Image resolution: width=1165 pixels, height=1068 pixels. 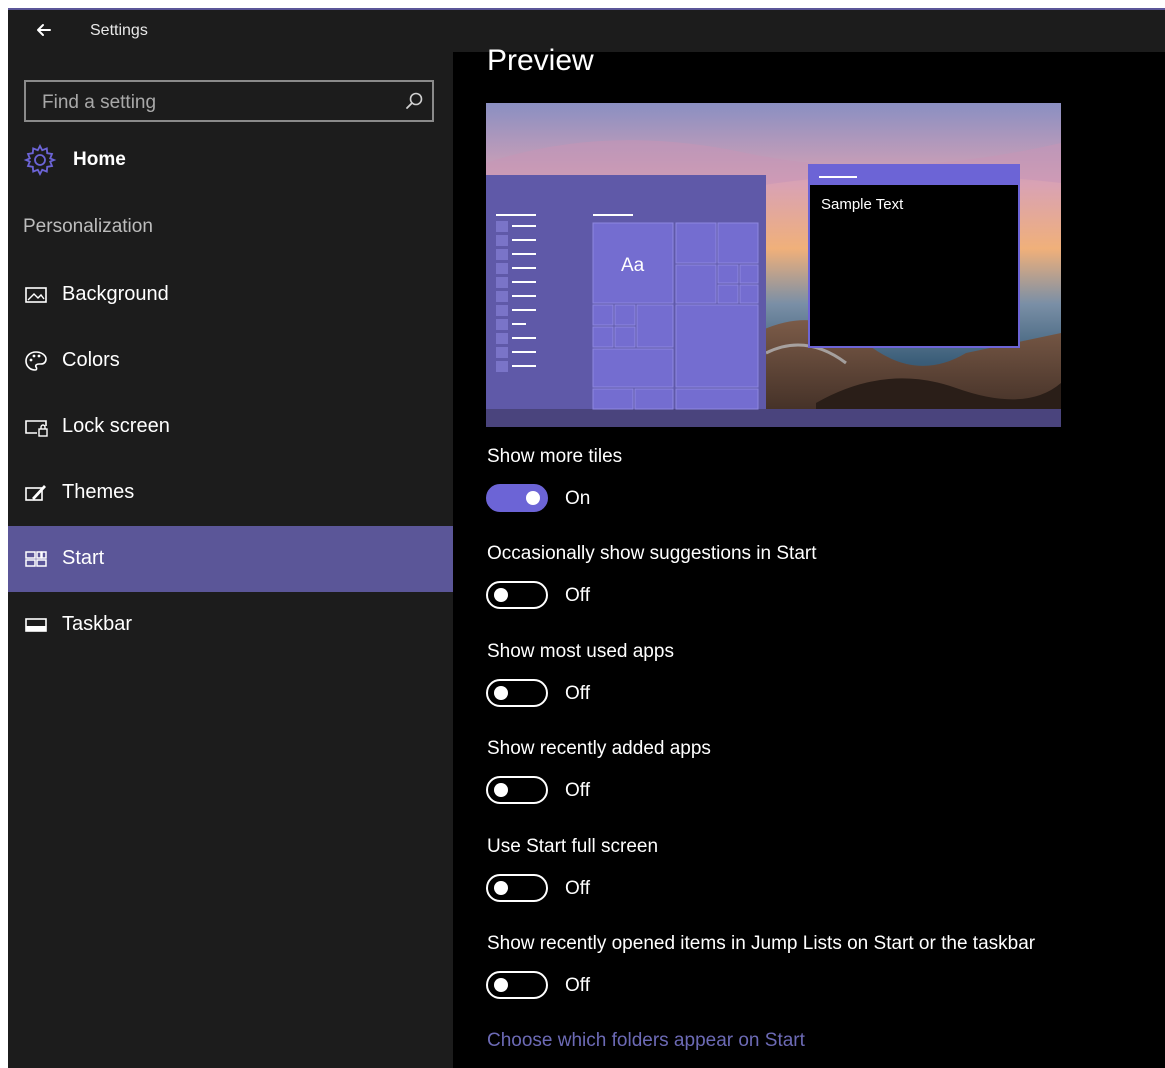 What do you see at coordinates (586, 5) in the screenshot?
I see `window-top-edge` at bounding box center [586, 5].